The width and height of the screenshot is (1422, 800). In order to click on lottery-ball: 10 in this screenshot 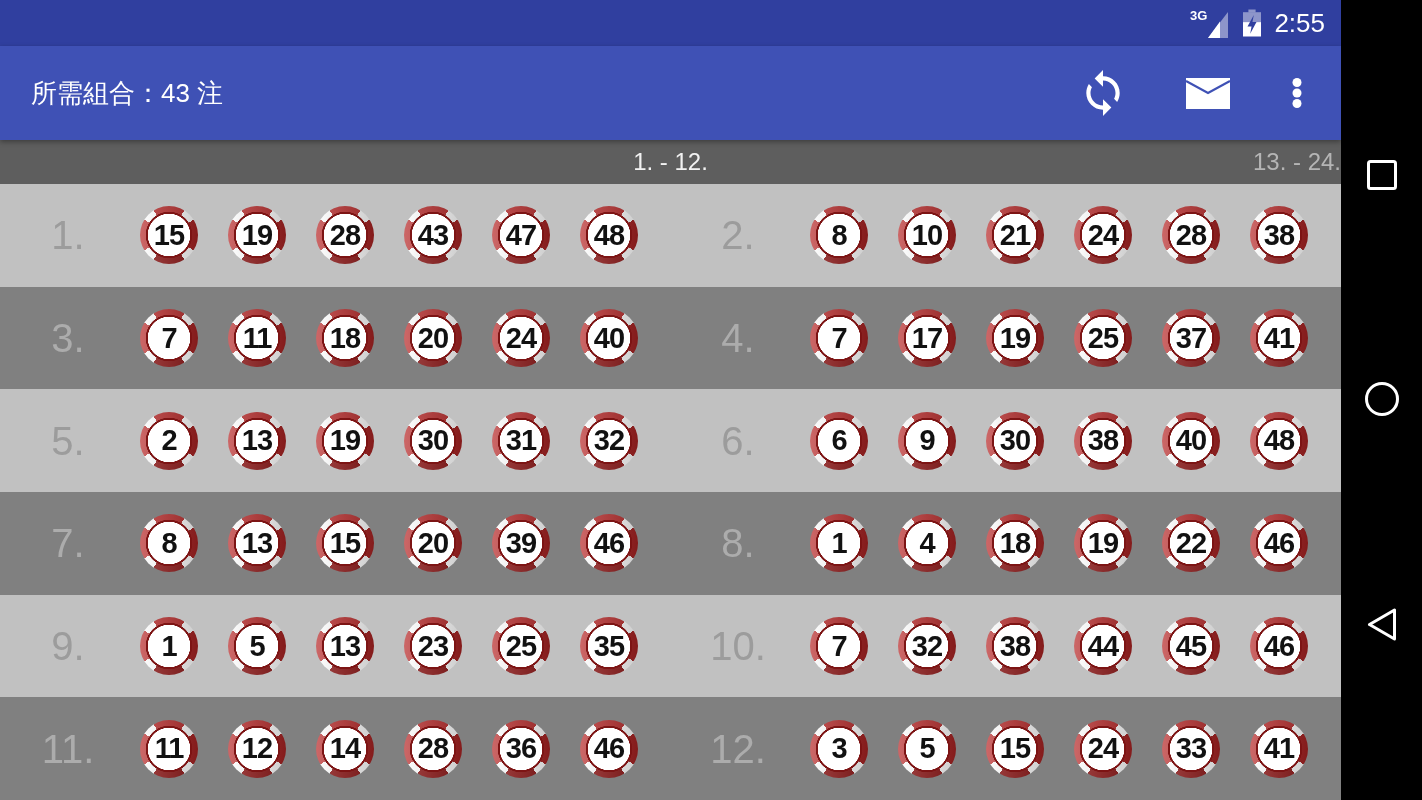, I will do `click(927, 235)`.